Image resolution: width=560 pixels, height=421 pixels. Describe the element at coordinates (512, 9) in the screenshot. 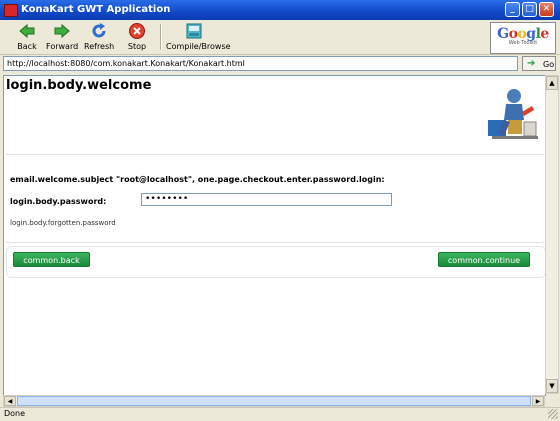

I see `minimize-button: _` at that location.